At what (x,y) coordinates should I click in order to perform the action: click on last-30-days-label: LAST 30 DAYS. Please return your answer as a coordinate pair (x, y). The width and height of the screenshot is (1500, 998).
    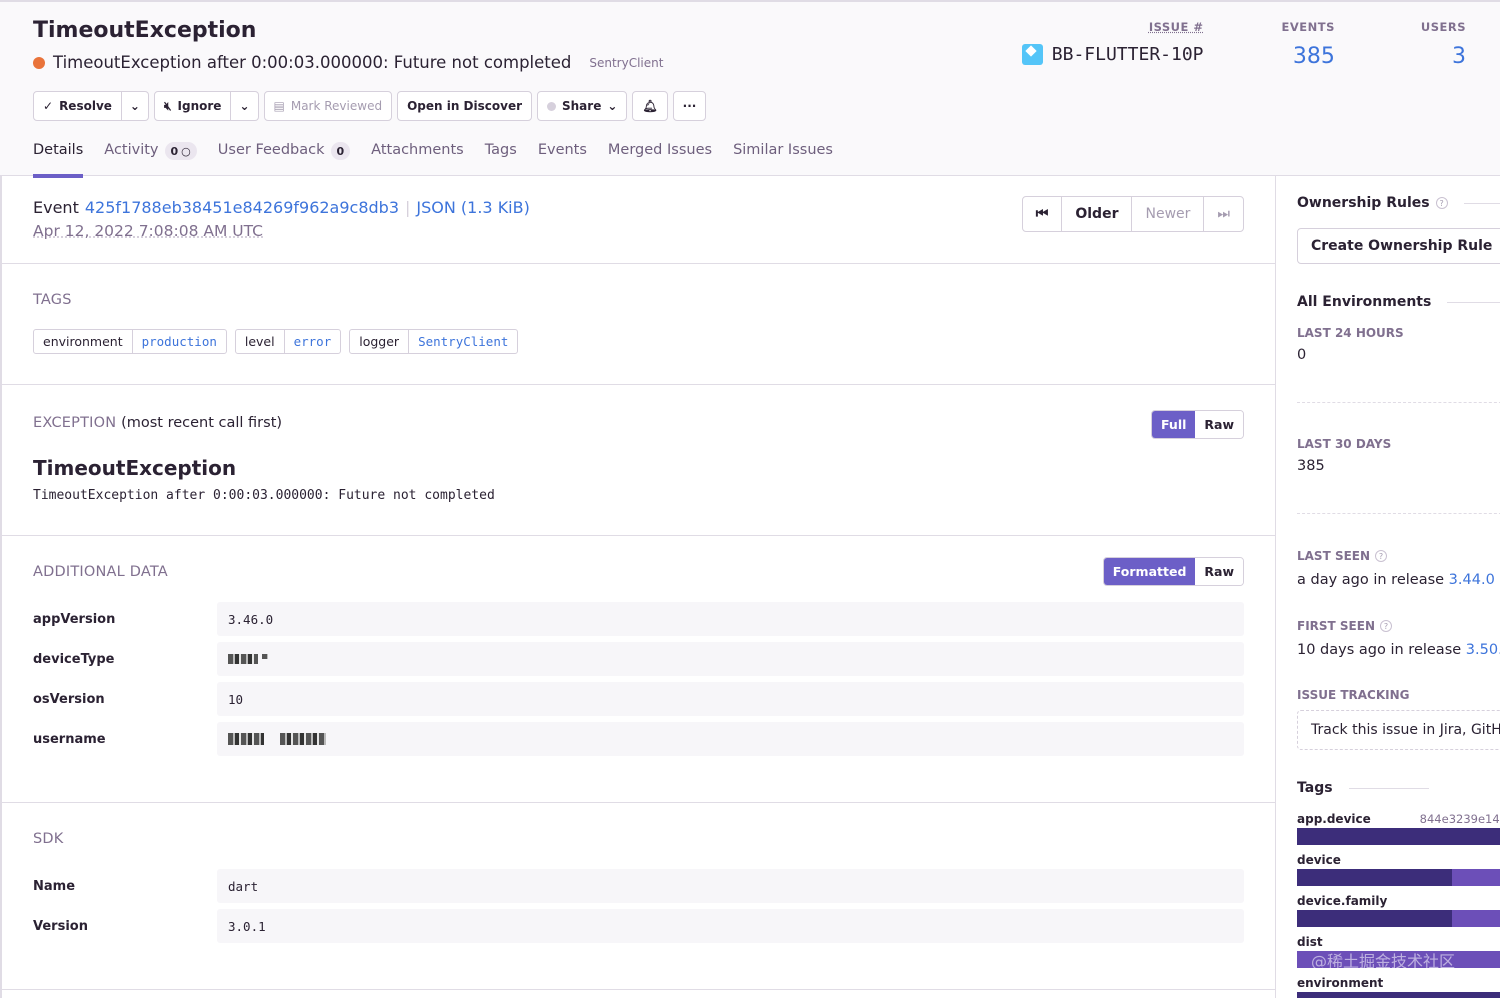
    Looking at the image, I should click on (1344, 444).